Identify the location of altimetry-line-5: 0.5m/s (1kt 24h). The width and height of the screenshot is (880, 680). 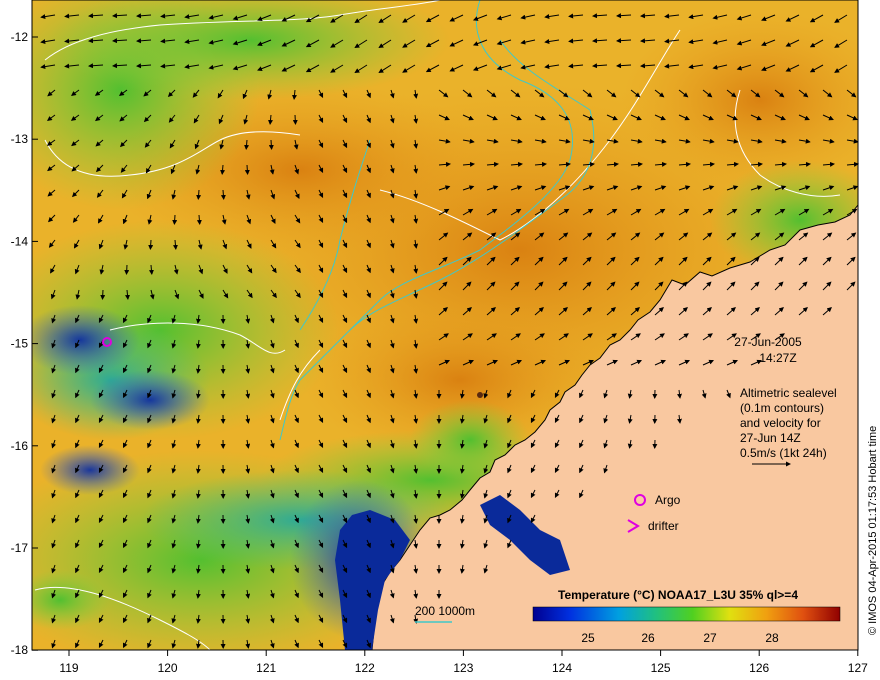
(783, 453).